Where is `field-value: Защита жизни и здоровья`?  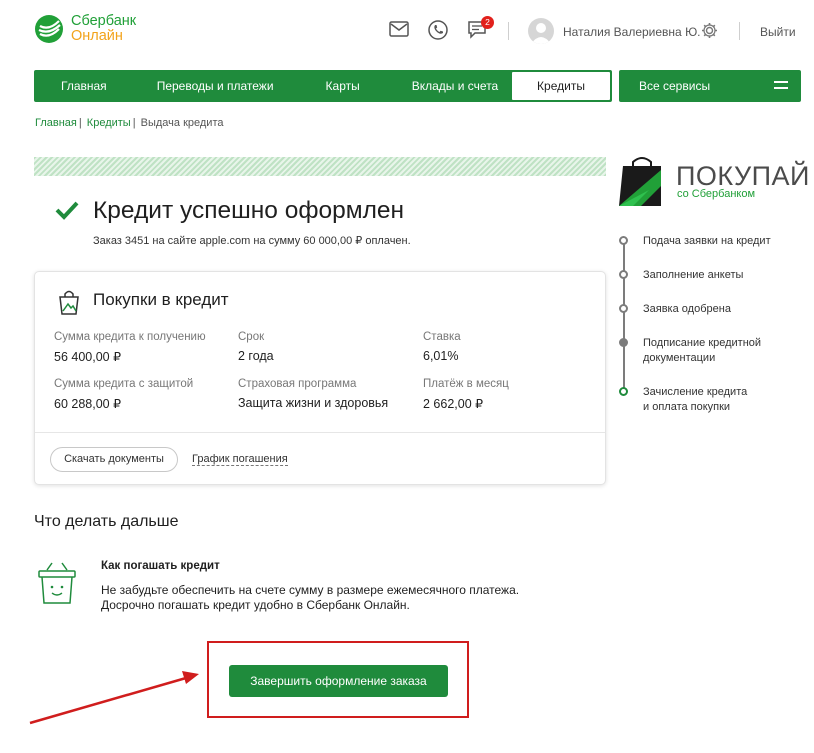 field-value: Защита жизни и здоровья is located at coordinates (313, 403).